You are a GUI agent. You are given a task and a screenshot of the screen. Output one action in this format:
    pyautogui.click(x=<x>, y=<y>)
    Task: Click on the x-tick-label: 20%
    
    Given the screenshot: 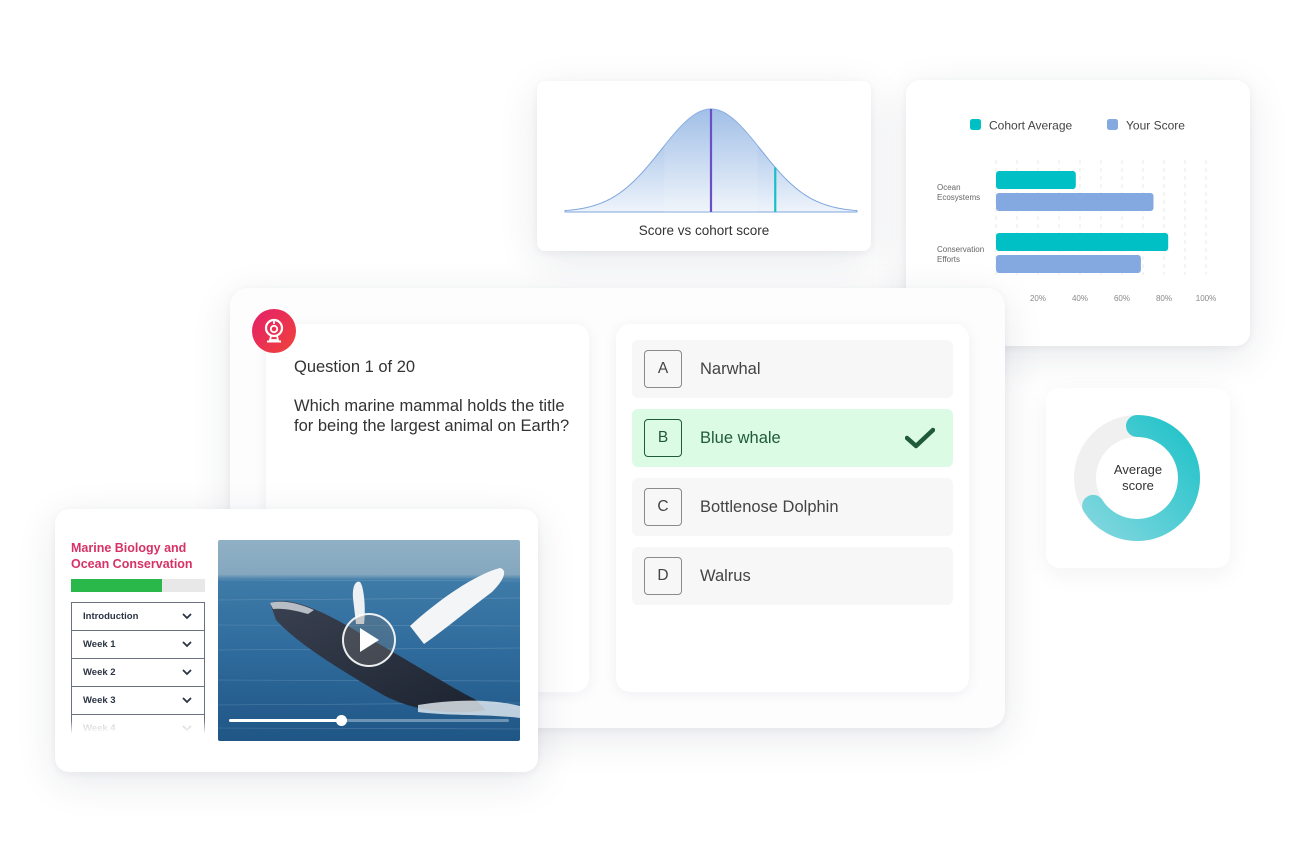 What is the action you would take?
    pyautogui.click(x=1038, y=298)
    